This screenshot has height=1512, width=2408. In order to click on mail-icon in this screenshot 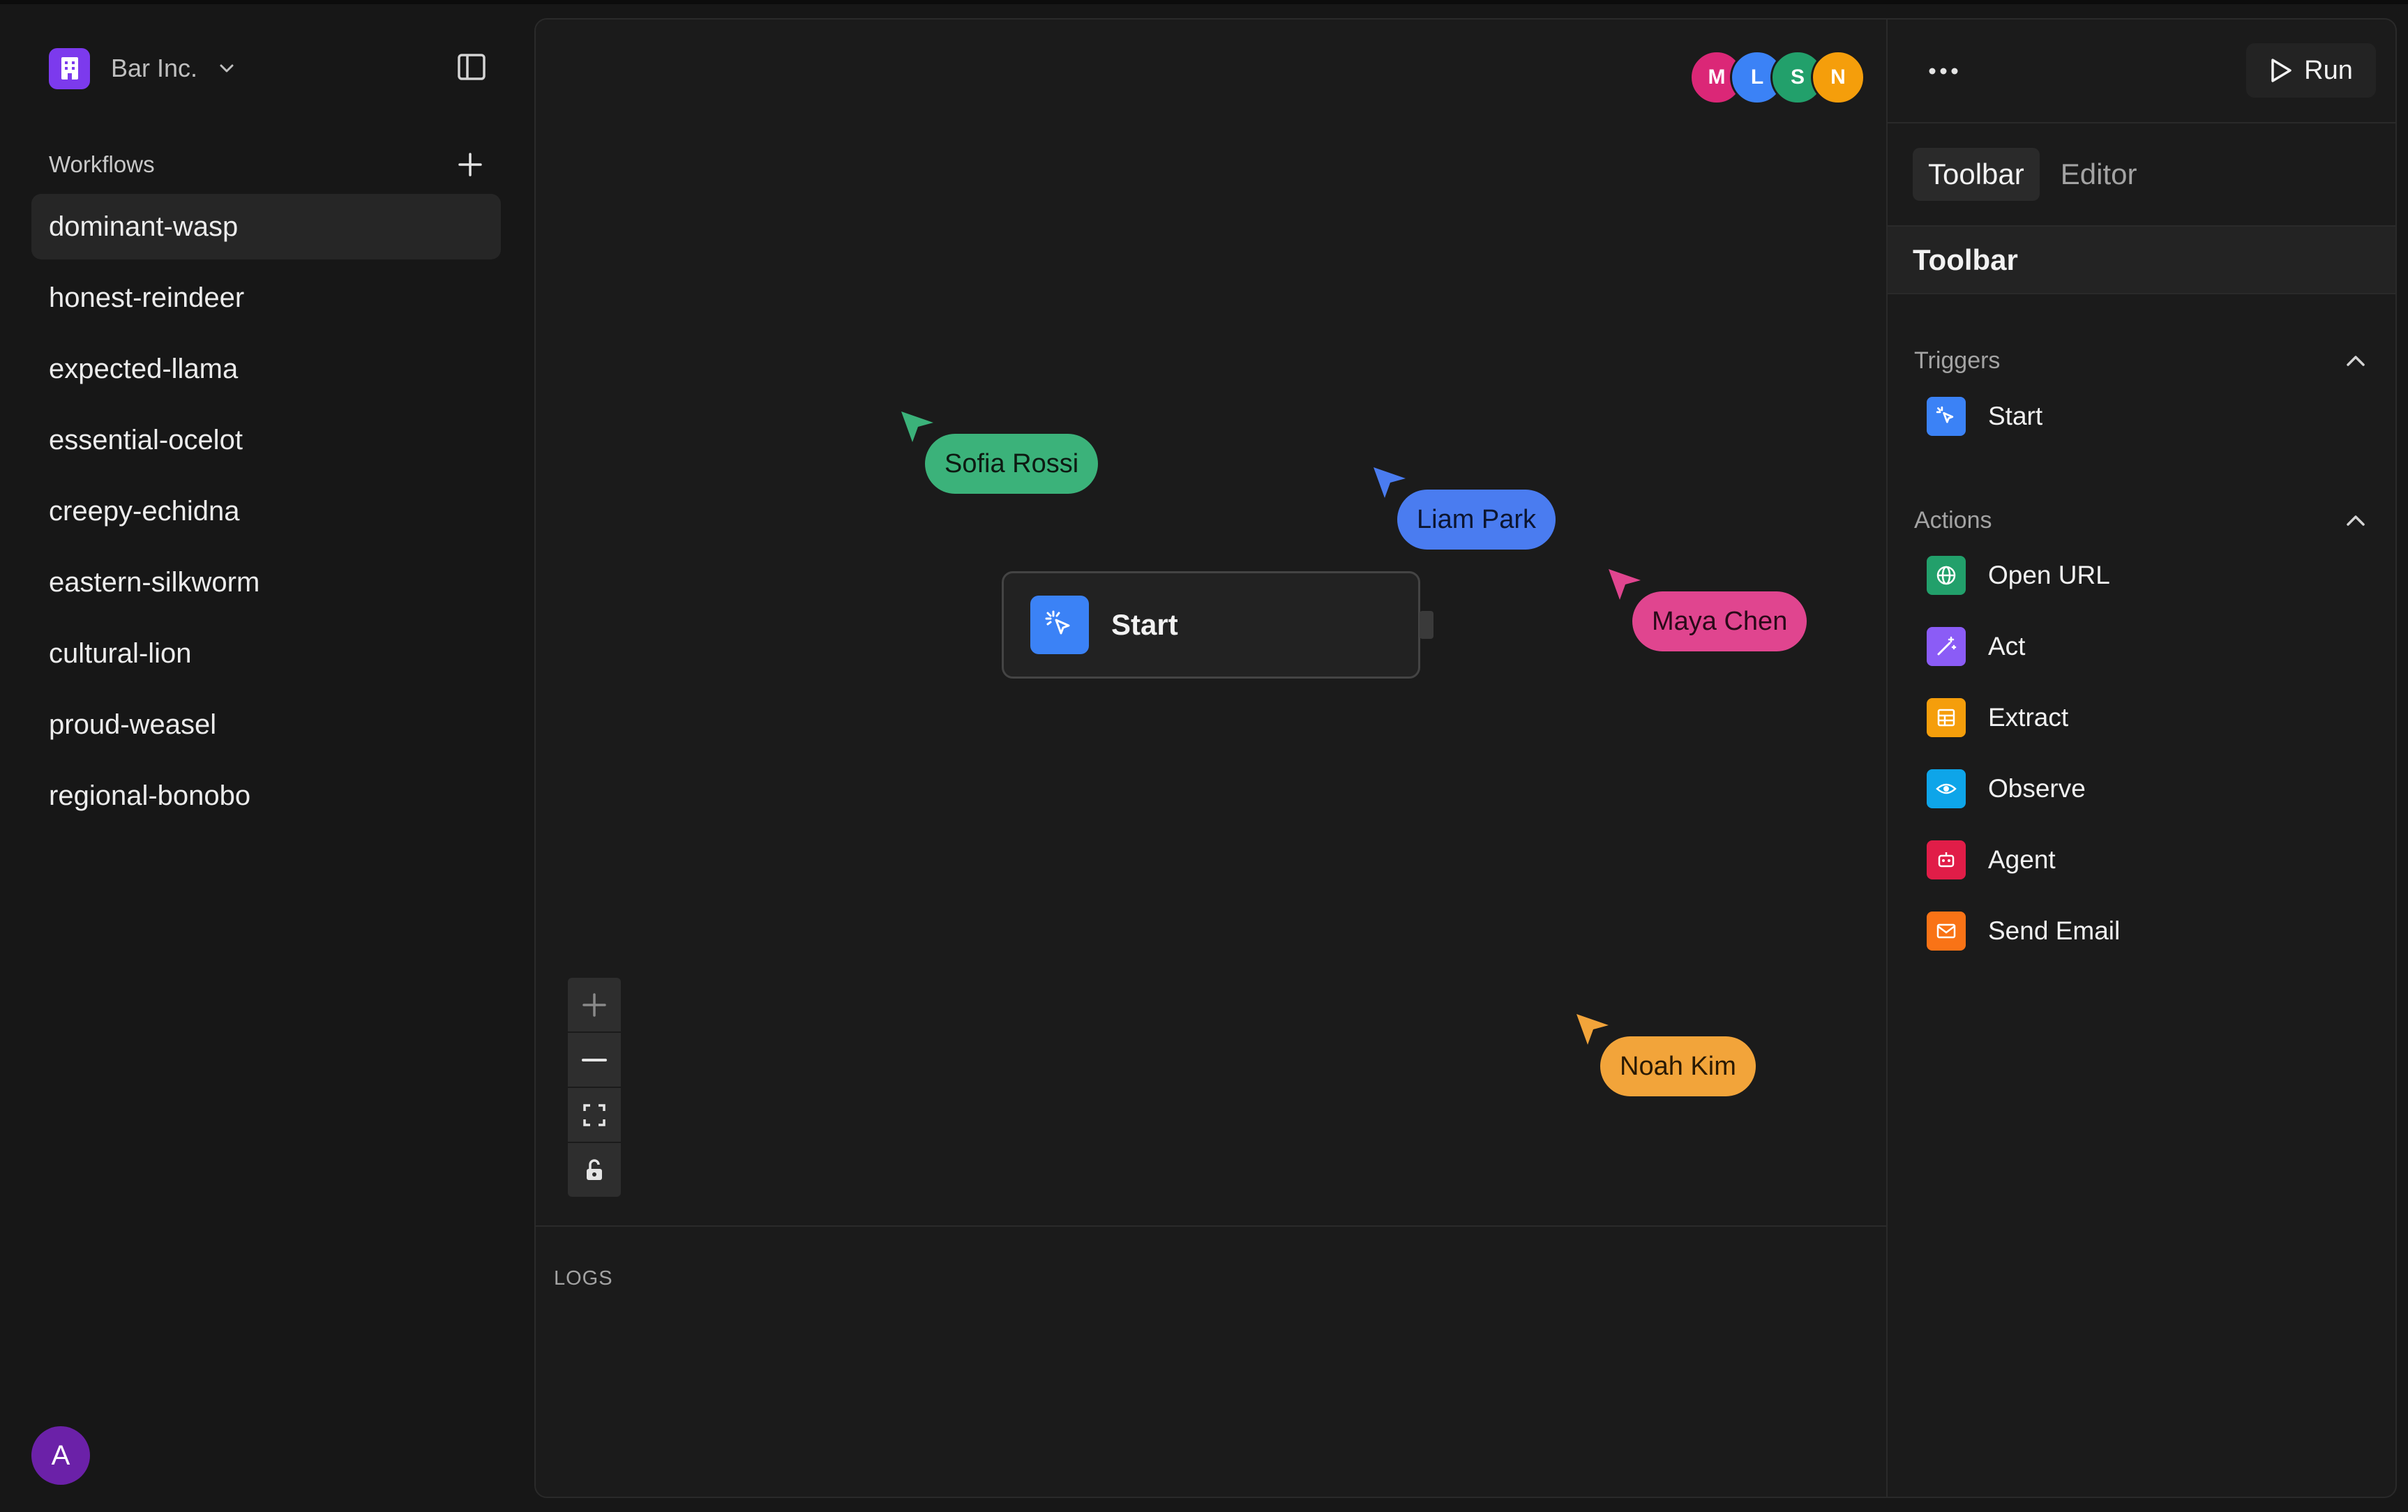, I will do `click(1946, 931)`.